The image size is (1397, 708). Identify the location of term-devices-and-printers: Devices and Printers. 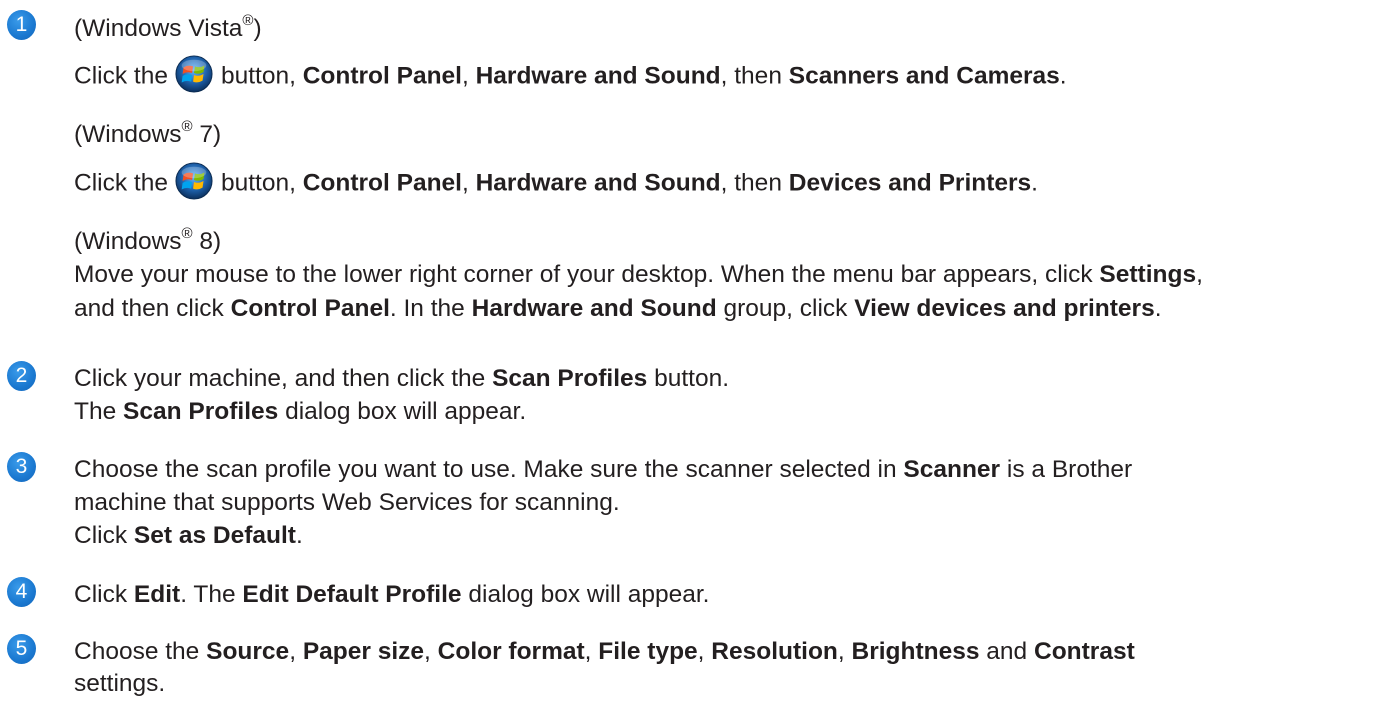
(910, 183).